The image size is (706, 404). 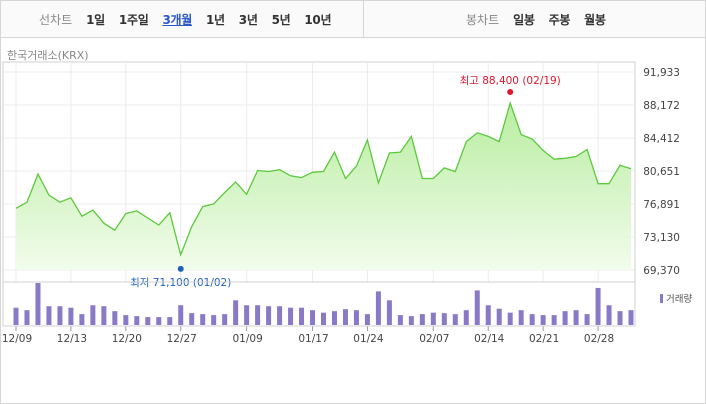 What do you see at coordinates (661, 205) in the screenshot?
I see `y-tick-label: 76,891` at bounding box center [661, 205].